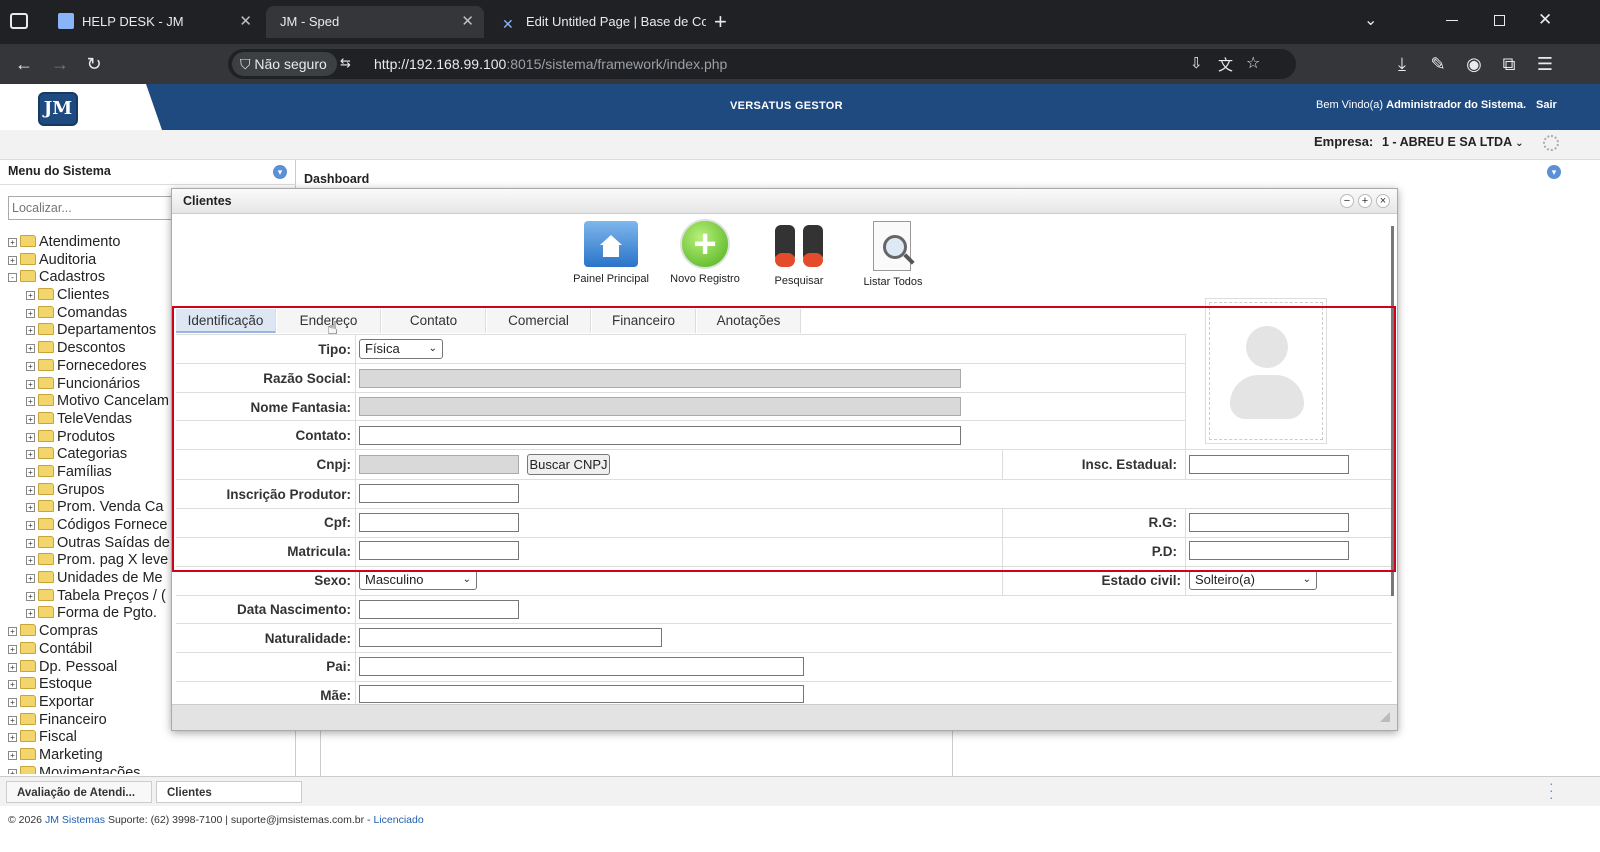 The image size is (1600, 852). Describe the element at coordinates (1402, 64) in the screenshot. I see `downloads-icon: ⤓` at that location.